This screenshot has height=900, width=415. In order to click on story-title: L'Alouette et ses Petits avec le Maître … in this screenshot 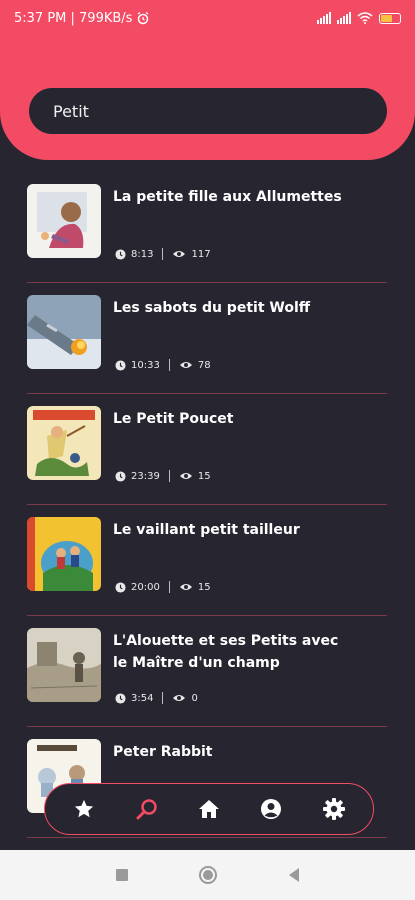, I will do `click(226, 652)`.